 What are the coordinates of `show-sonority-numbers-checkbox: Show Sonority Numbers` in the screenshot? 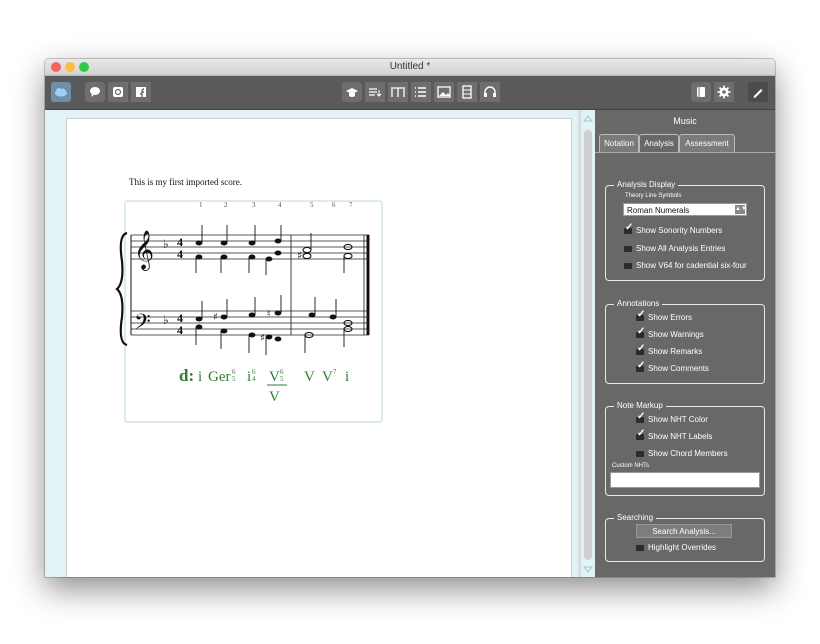 It's located at (673, 228).